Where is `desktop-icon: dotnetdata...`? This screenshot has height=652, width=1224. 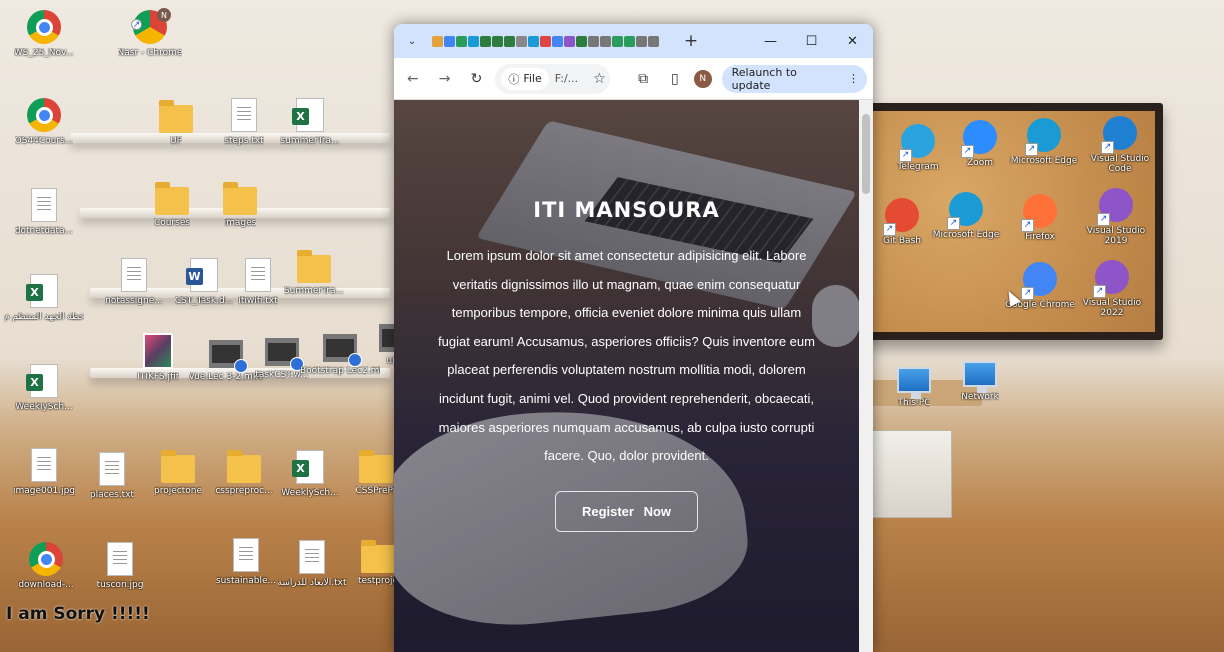 desktop-icon: dotnetdata... is located at coordinates (44, 211).